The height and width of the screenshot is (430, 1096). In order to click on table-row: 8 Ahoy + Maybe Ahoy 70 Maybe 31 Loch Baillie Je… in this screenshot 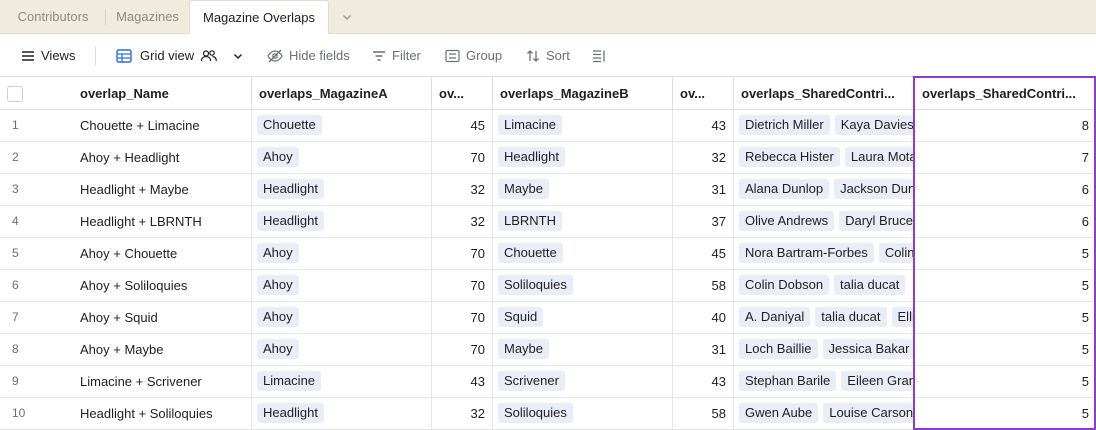, I will do `click(548, 350)`.